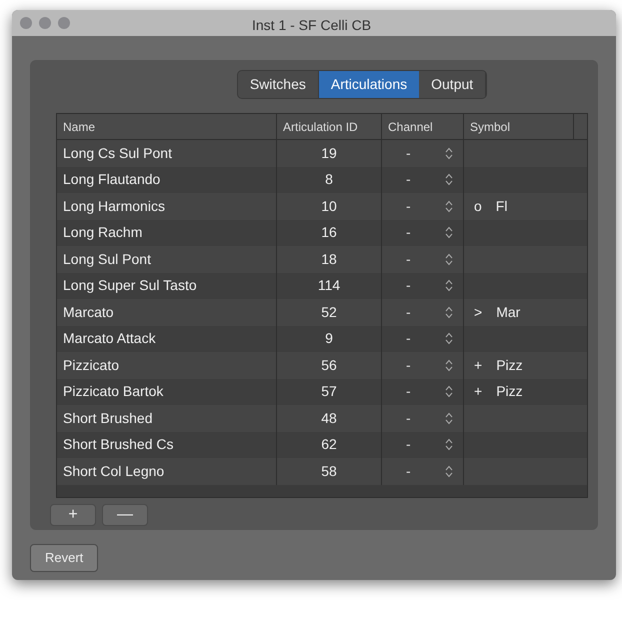 The image size is (622, 625). Describe the element at coordinates (478, 312) in the screenshot. I see `symbol-mark: >` at that location.